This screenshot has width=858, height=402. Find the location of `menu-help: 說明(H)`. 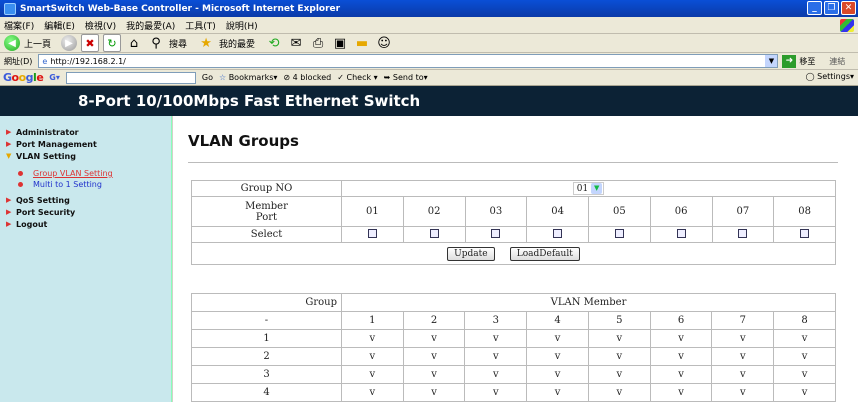

menu-help: 說明(H) is located at coordinates (242, 25).